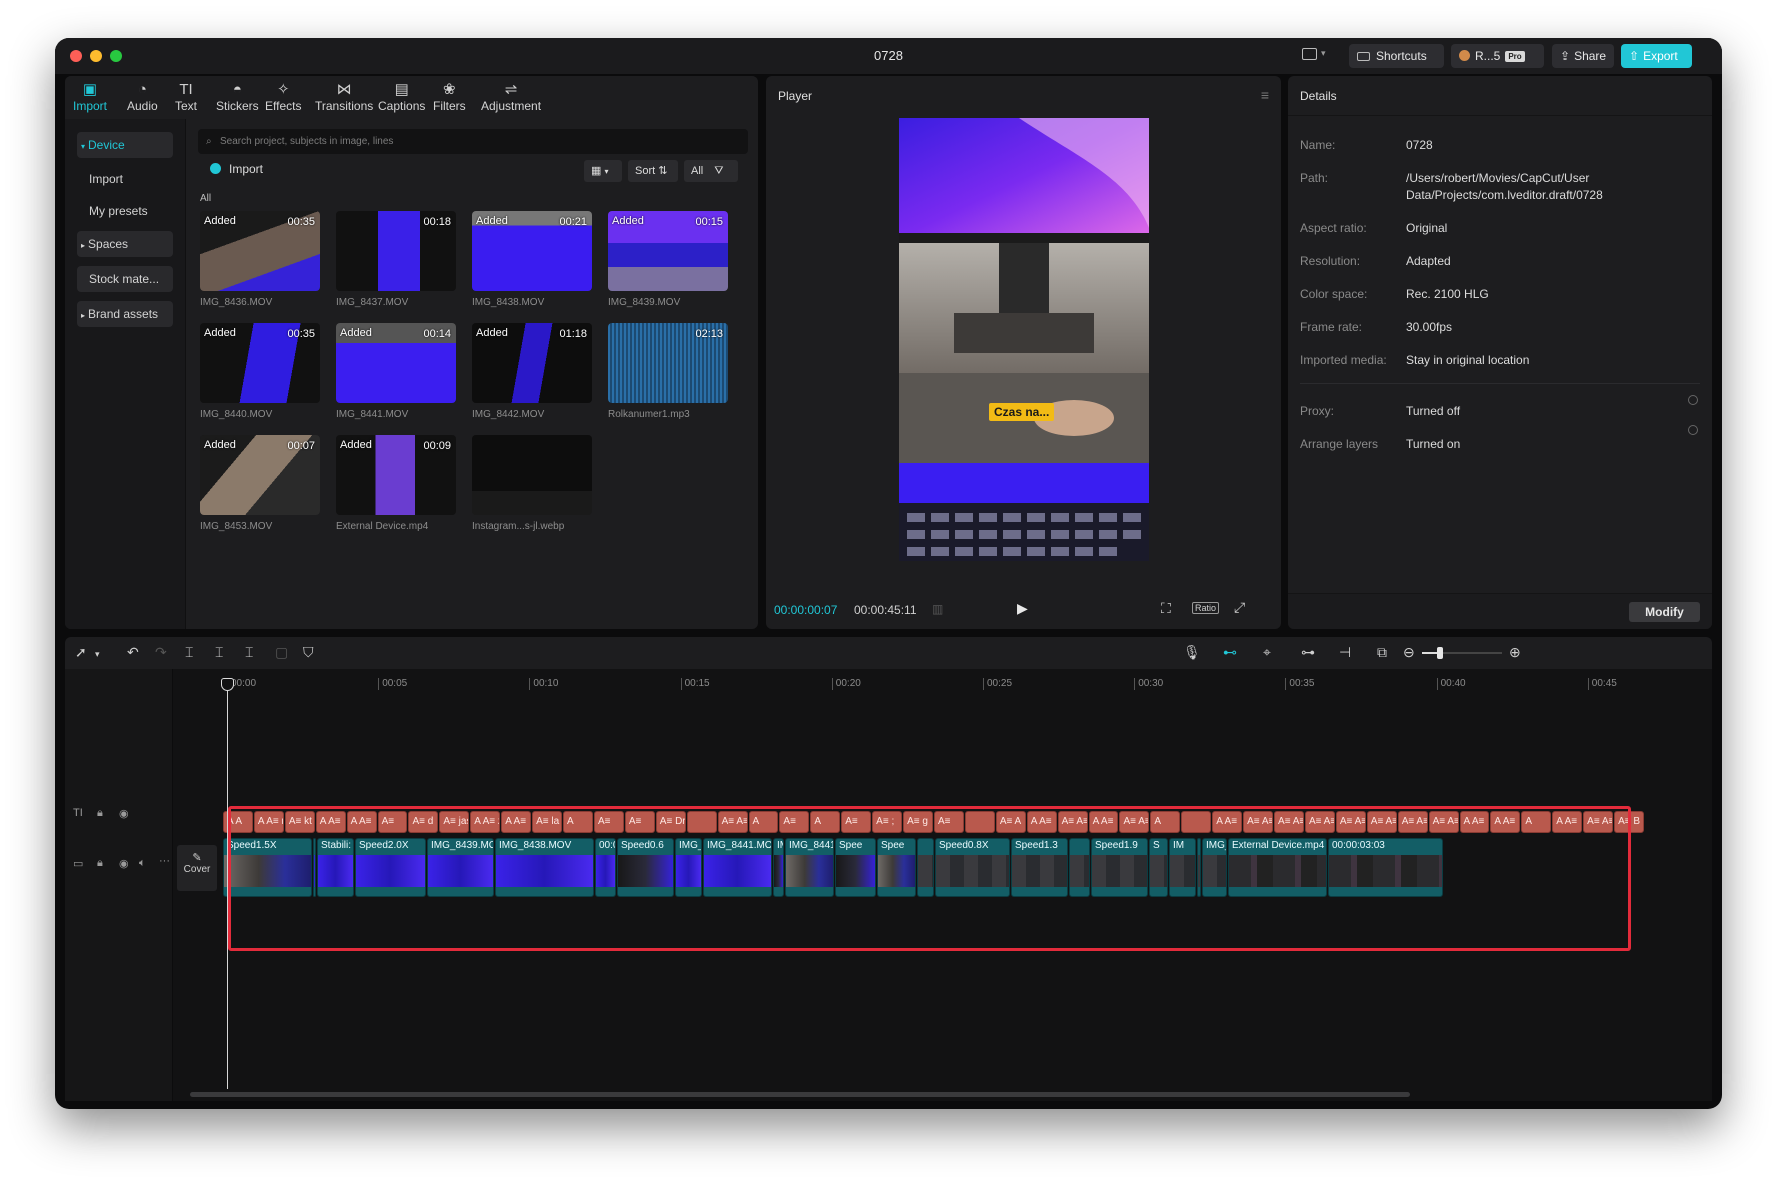 The width and height of the screenshot is (1777, 1182). What do you see at coordinates (937, 609) in the screenshot?
I see `timeline-grid-icon: ▥` at bounding box center [937, 609].